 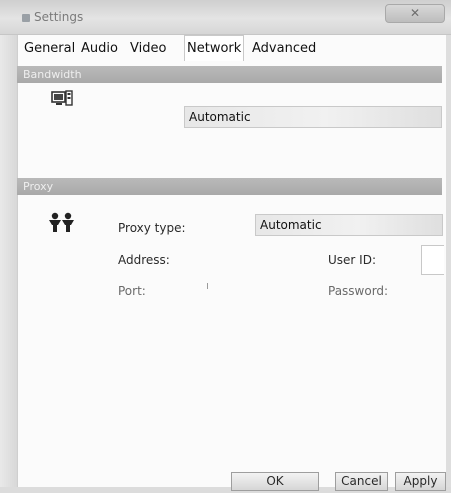 I want to click on tab-network: Network, so click(x=214, y=48).